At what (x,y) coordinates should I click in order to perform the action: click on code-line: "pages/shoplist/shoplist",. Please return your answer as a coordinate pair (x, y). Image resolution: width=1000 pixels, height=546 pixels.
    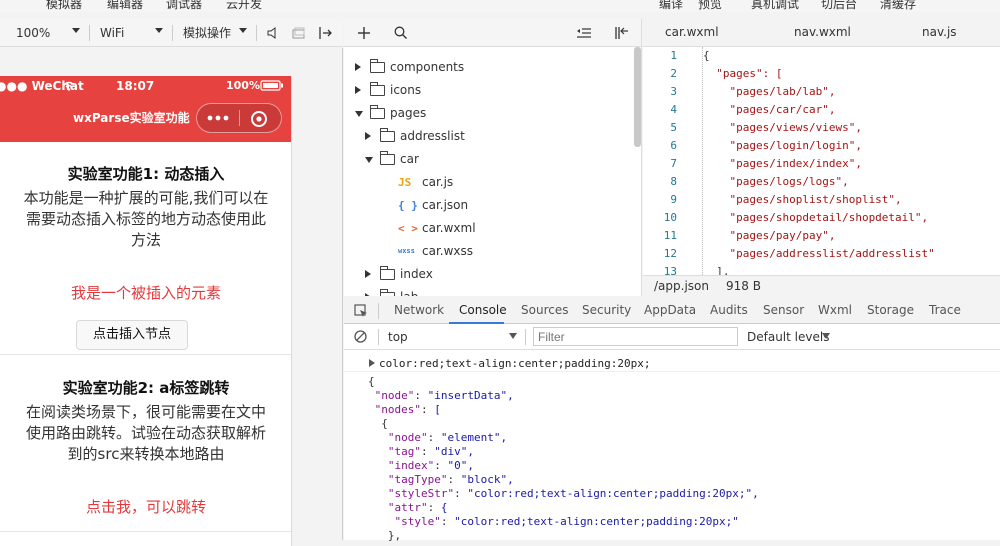
    Looking at the image, I should click on (802, 199).